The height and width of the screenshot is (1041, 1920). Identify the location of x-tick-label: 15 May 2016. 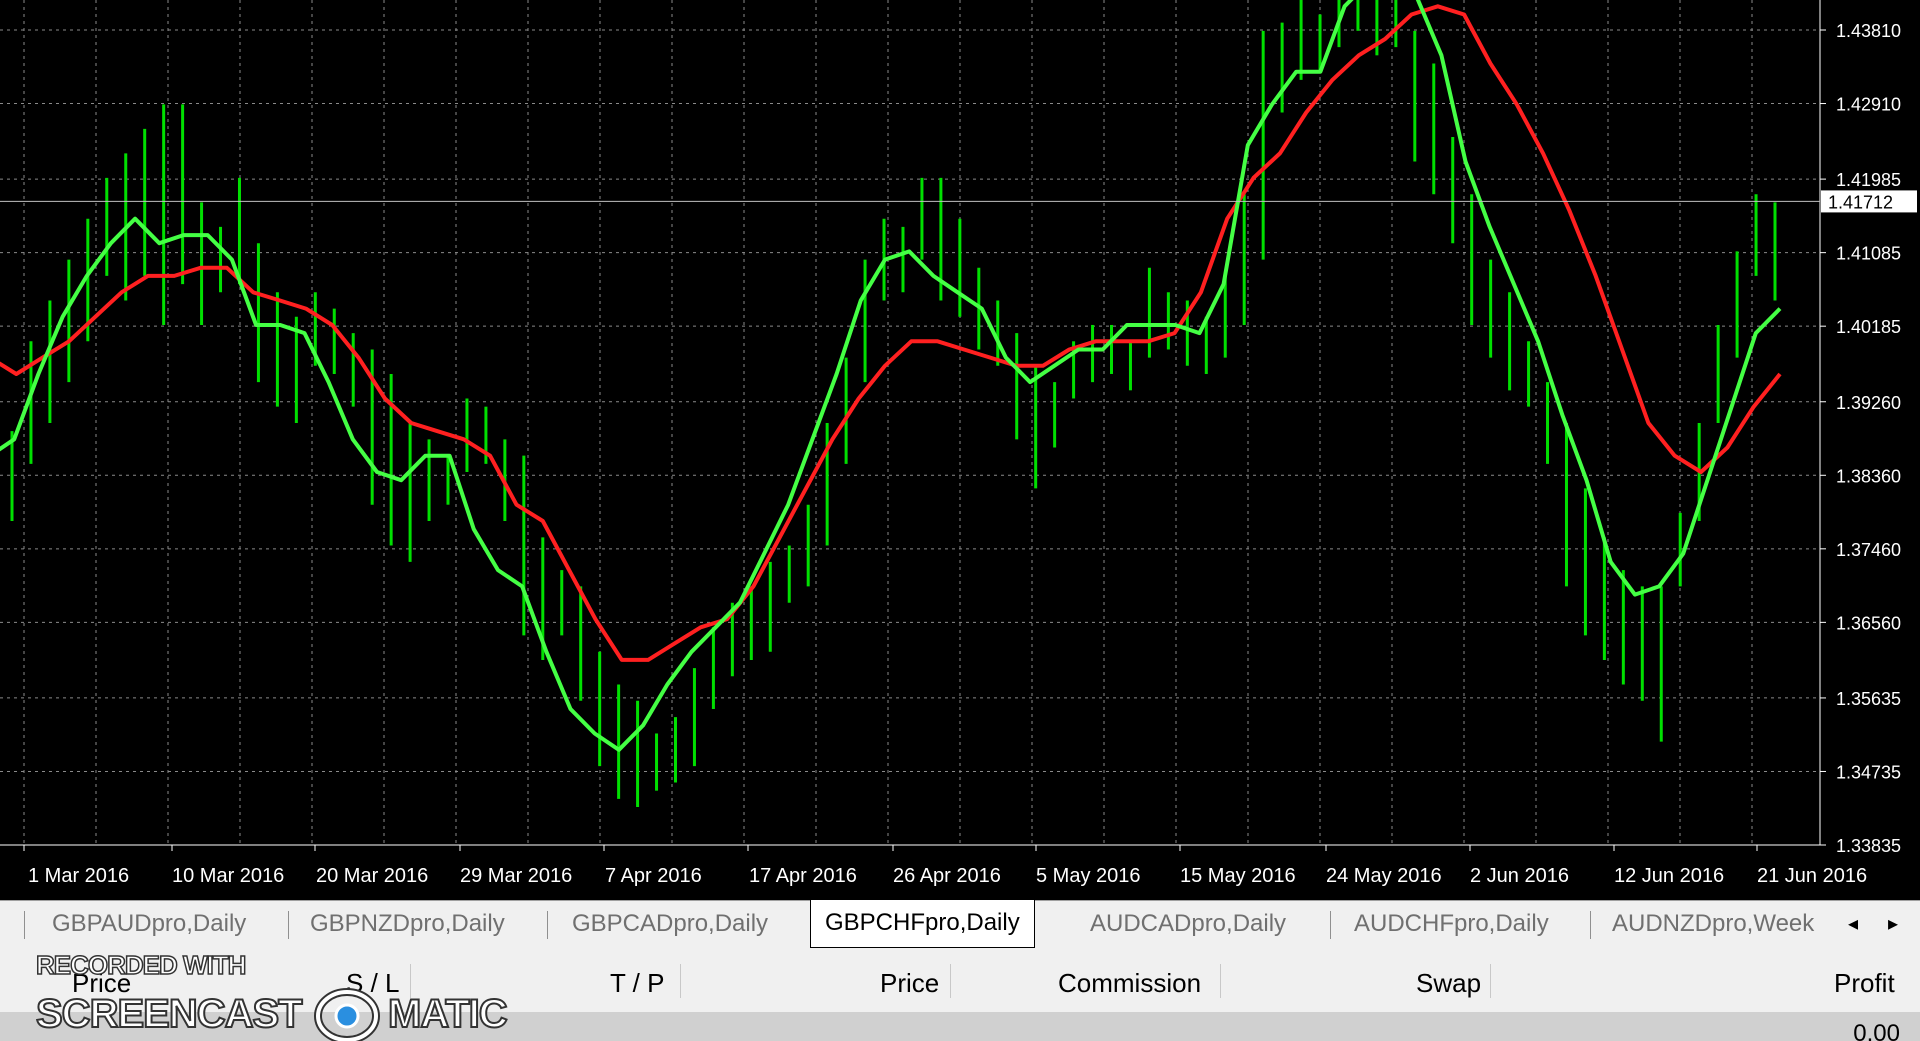
(1238, 876).